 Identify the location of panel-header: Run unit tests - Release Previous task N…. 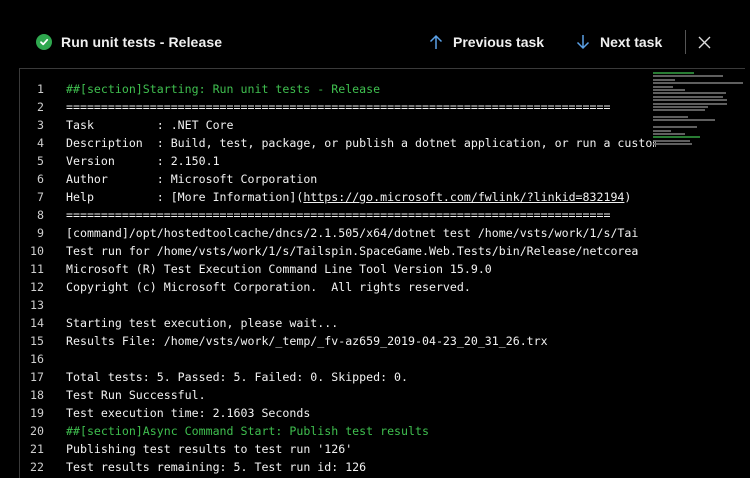
(374, 34).